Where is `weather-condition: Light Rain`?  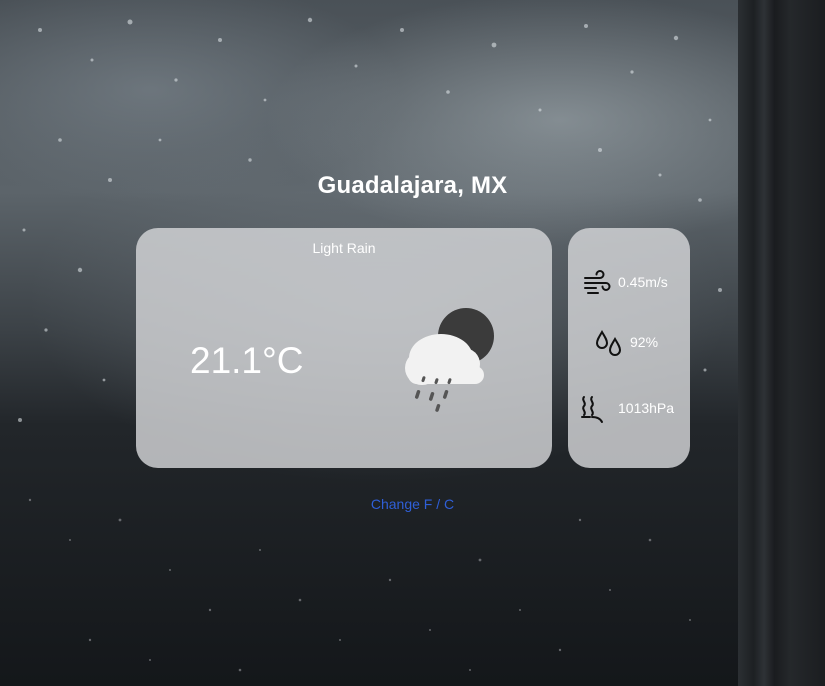 weather-condition: Light Rain is located at coordinates (344, 248).